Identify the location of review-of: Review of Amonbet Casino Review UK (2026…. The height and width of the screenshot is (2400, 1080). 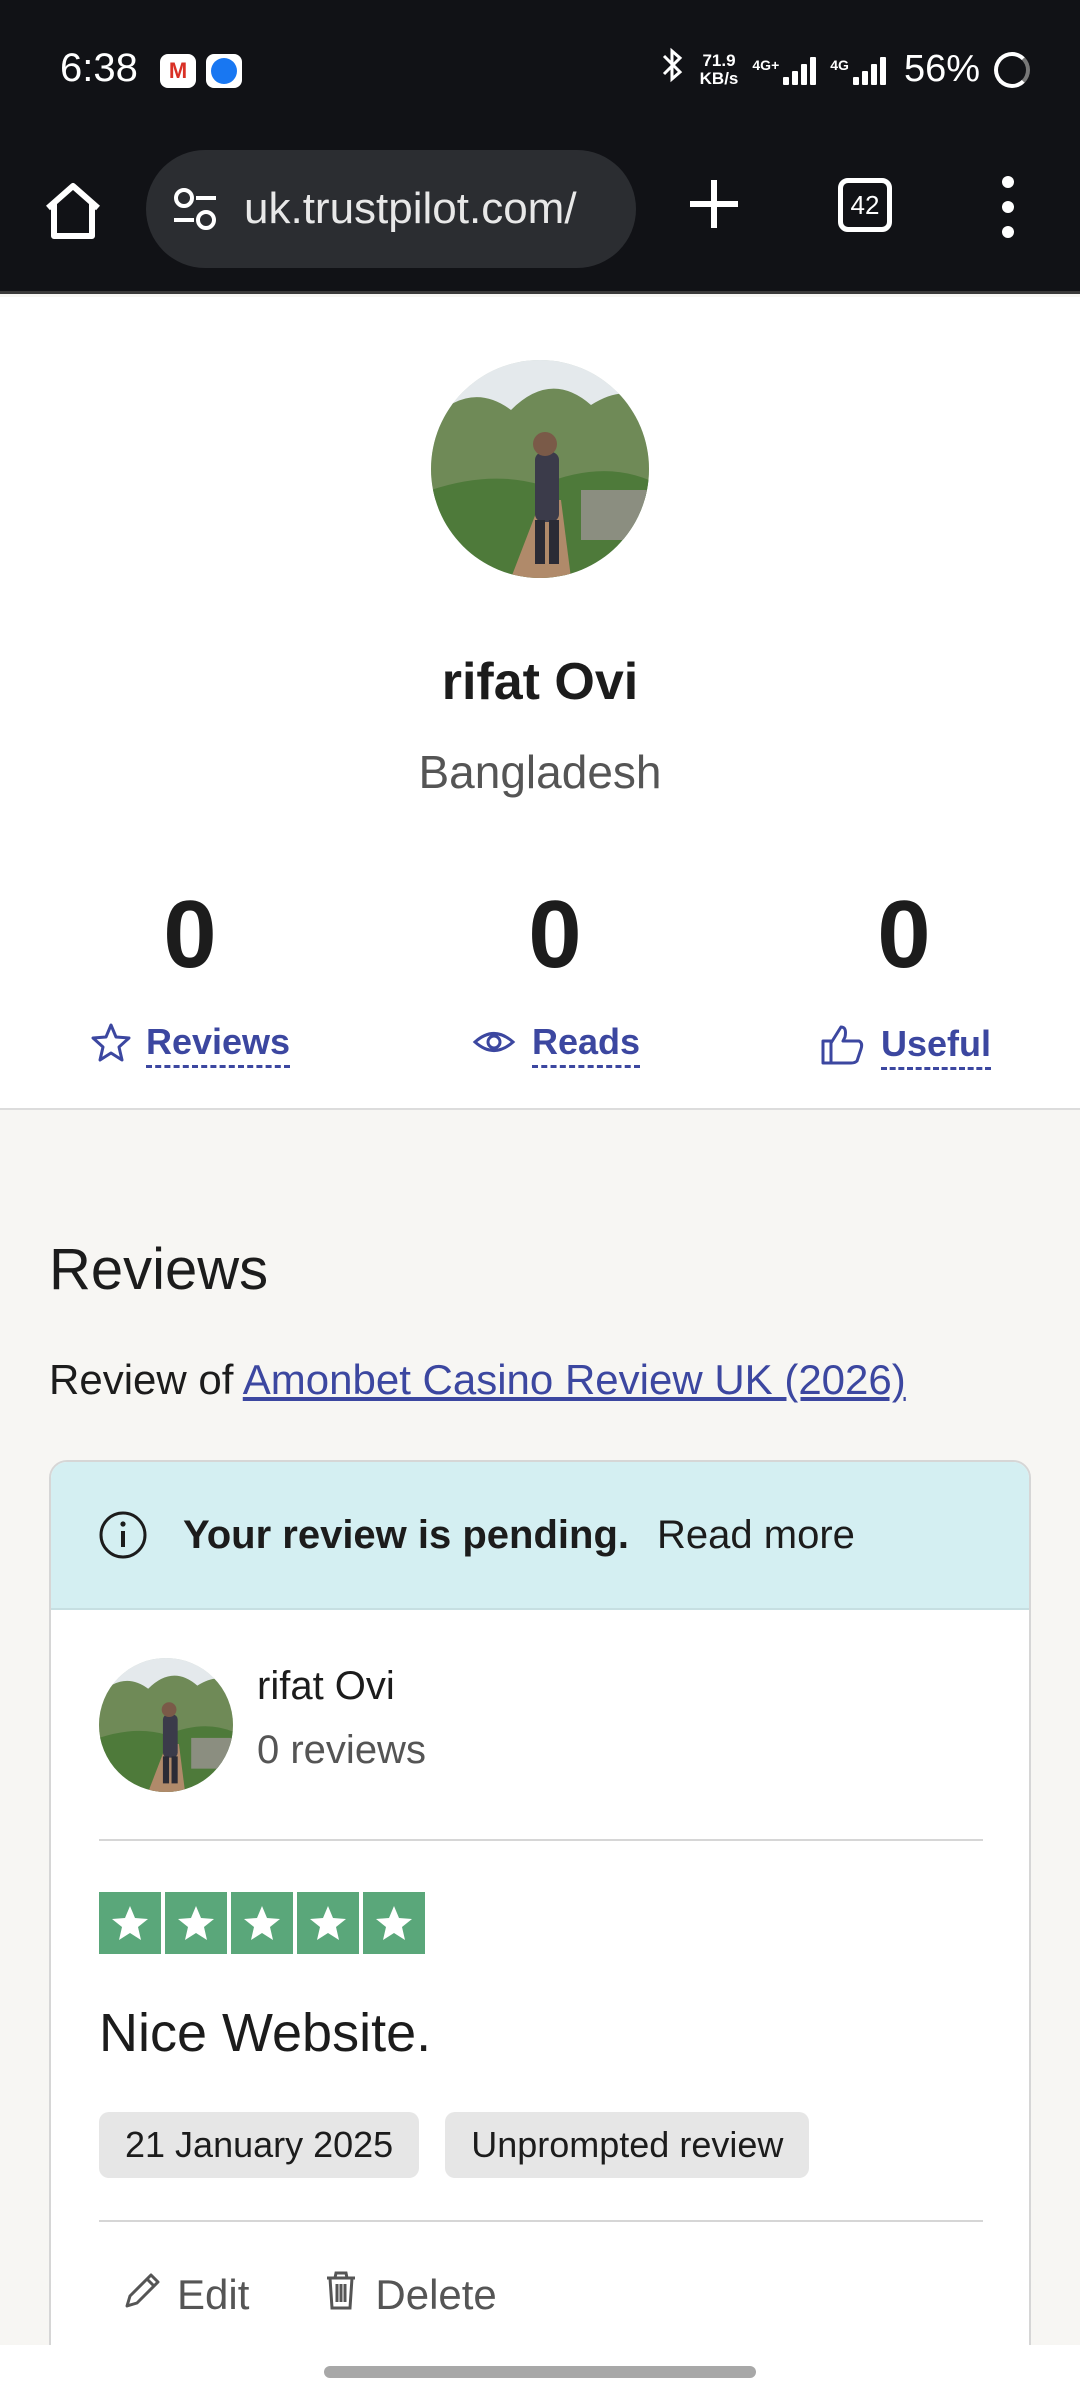
(477, 1380).